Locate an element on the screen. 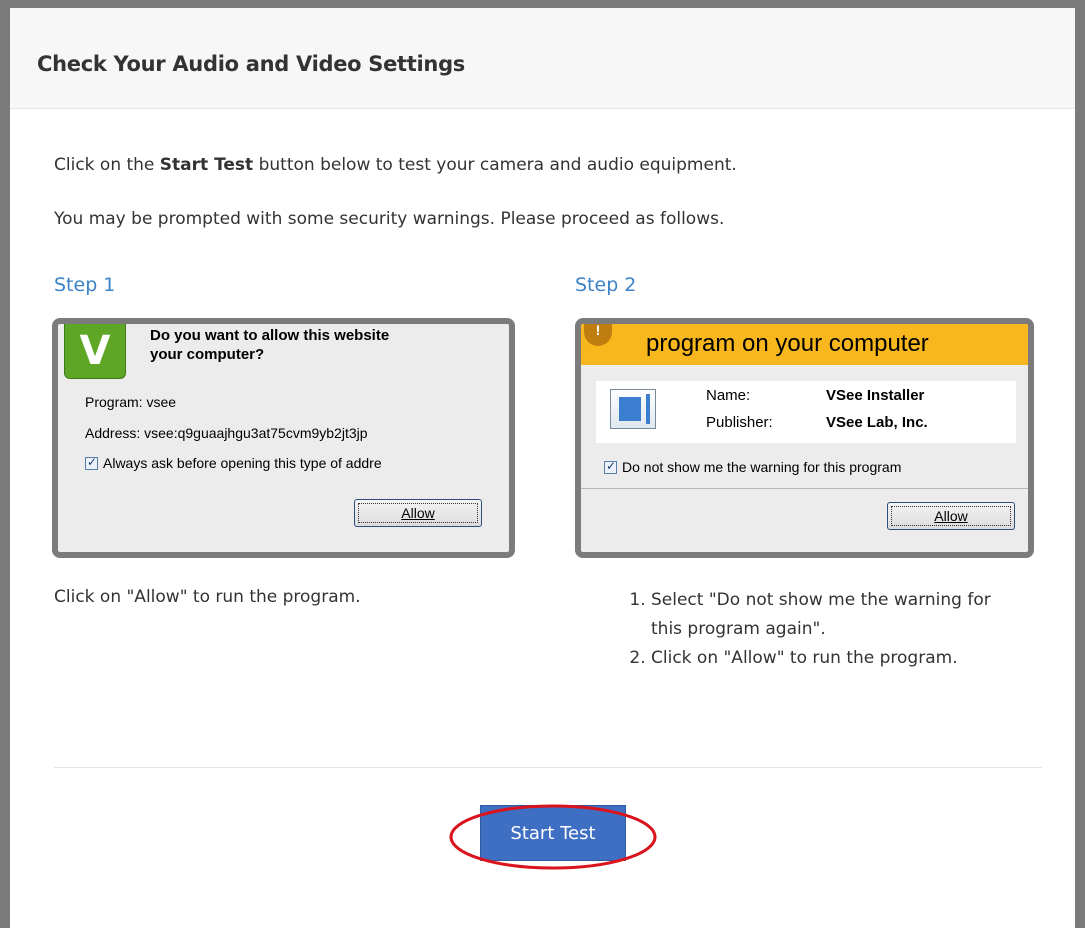 The image size is (1085, 928). step2-name-value: VSee Installer is located at coordinates (875, 395).